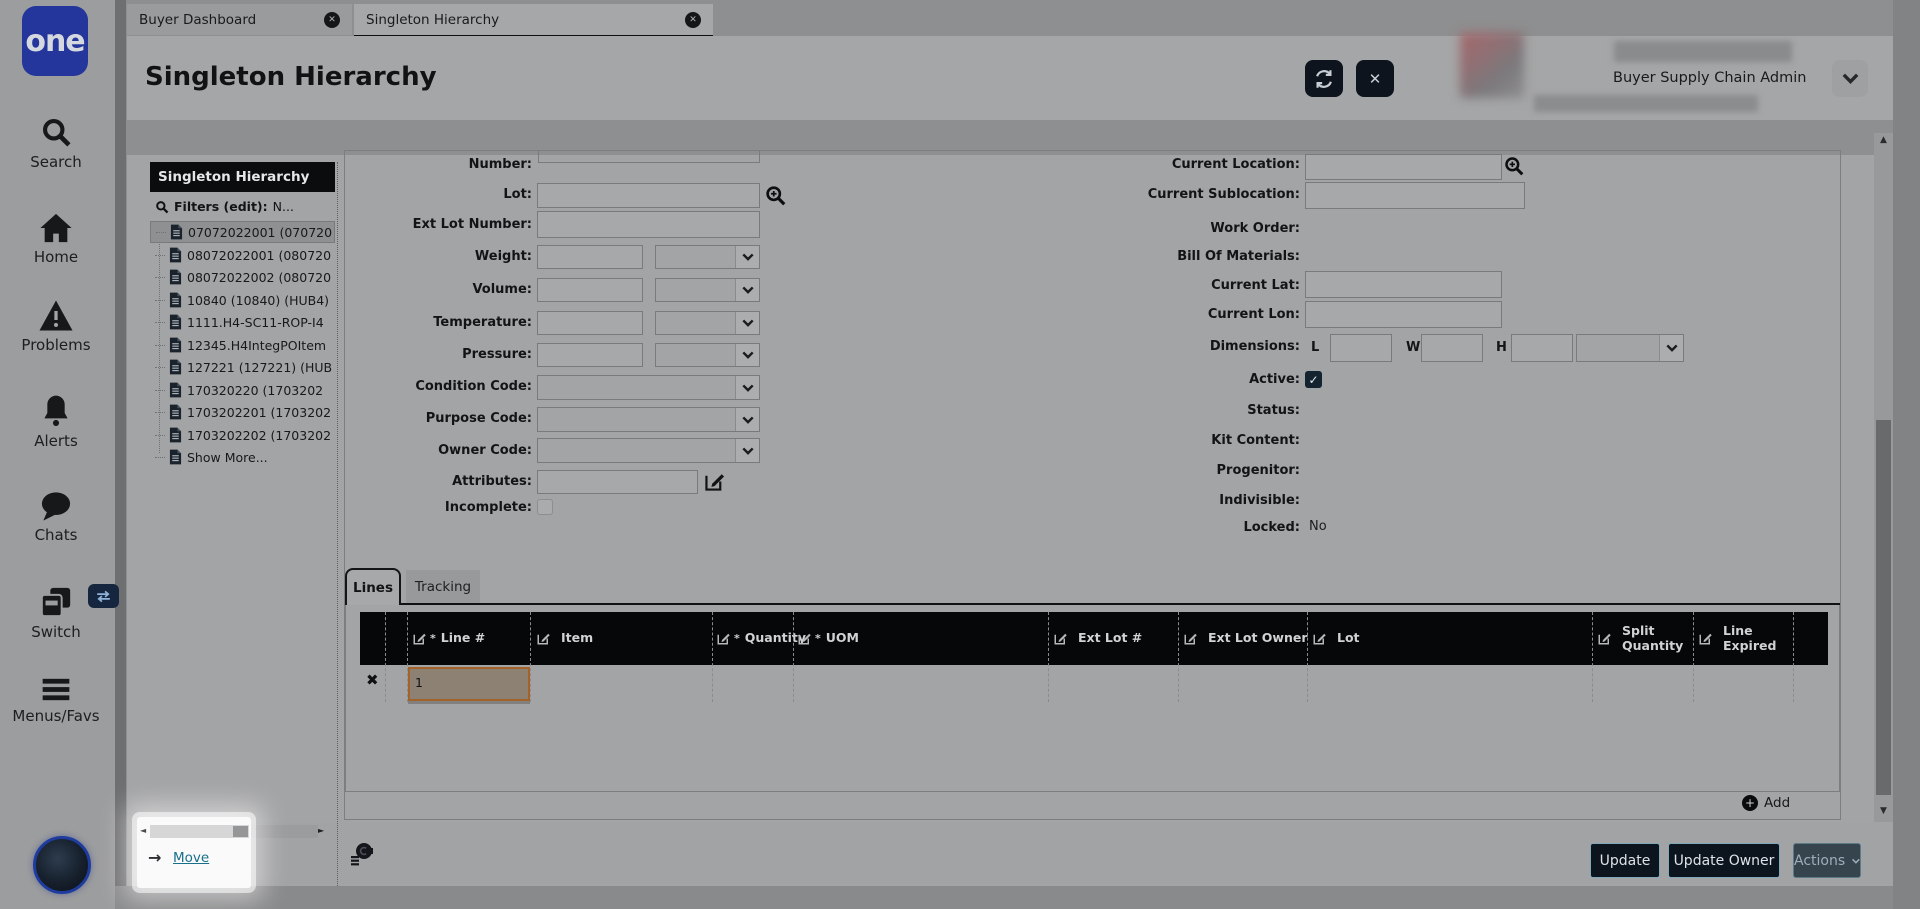 The height and width of the screenshot is (909, 1920). What do you see at coordinates (469, 684) in the screenshot?
I see `line-number-cell: 1` at bounding box center [469, 684].